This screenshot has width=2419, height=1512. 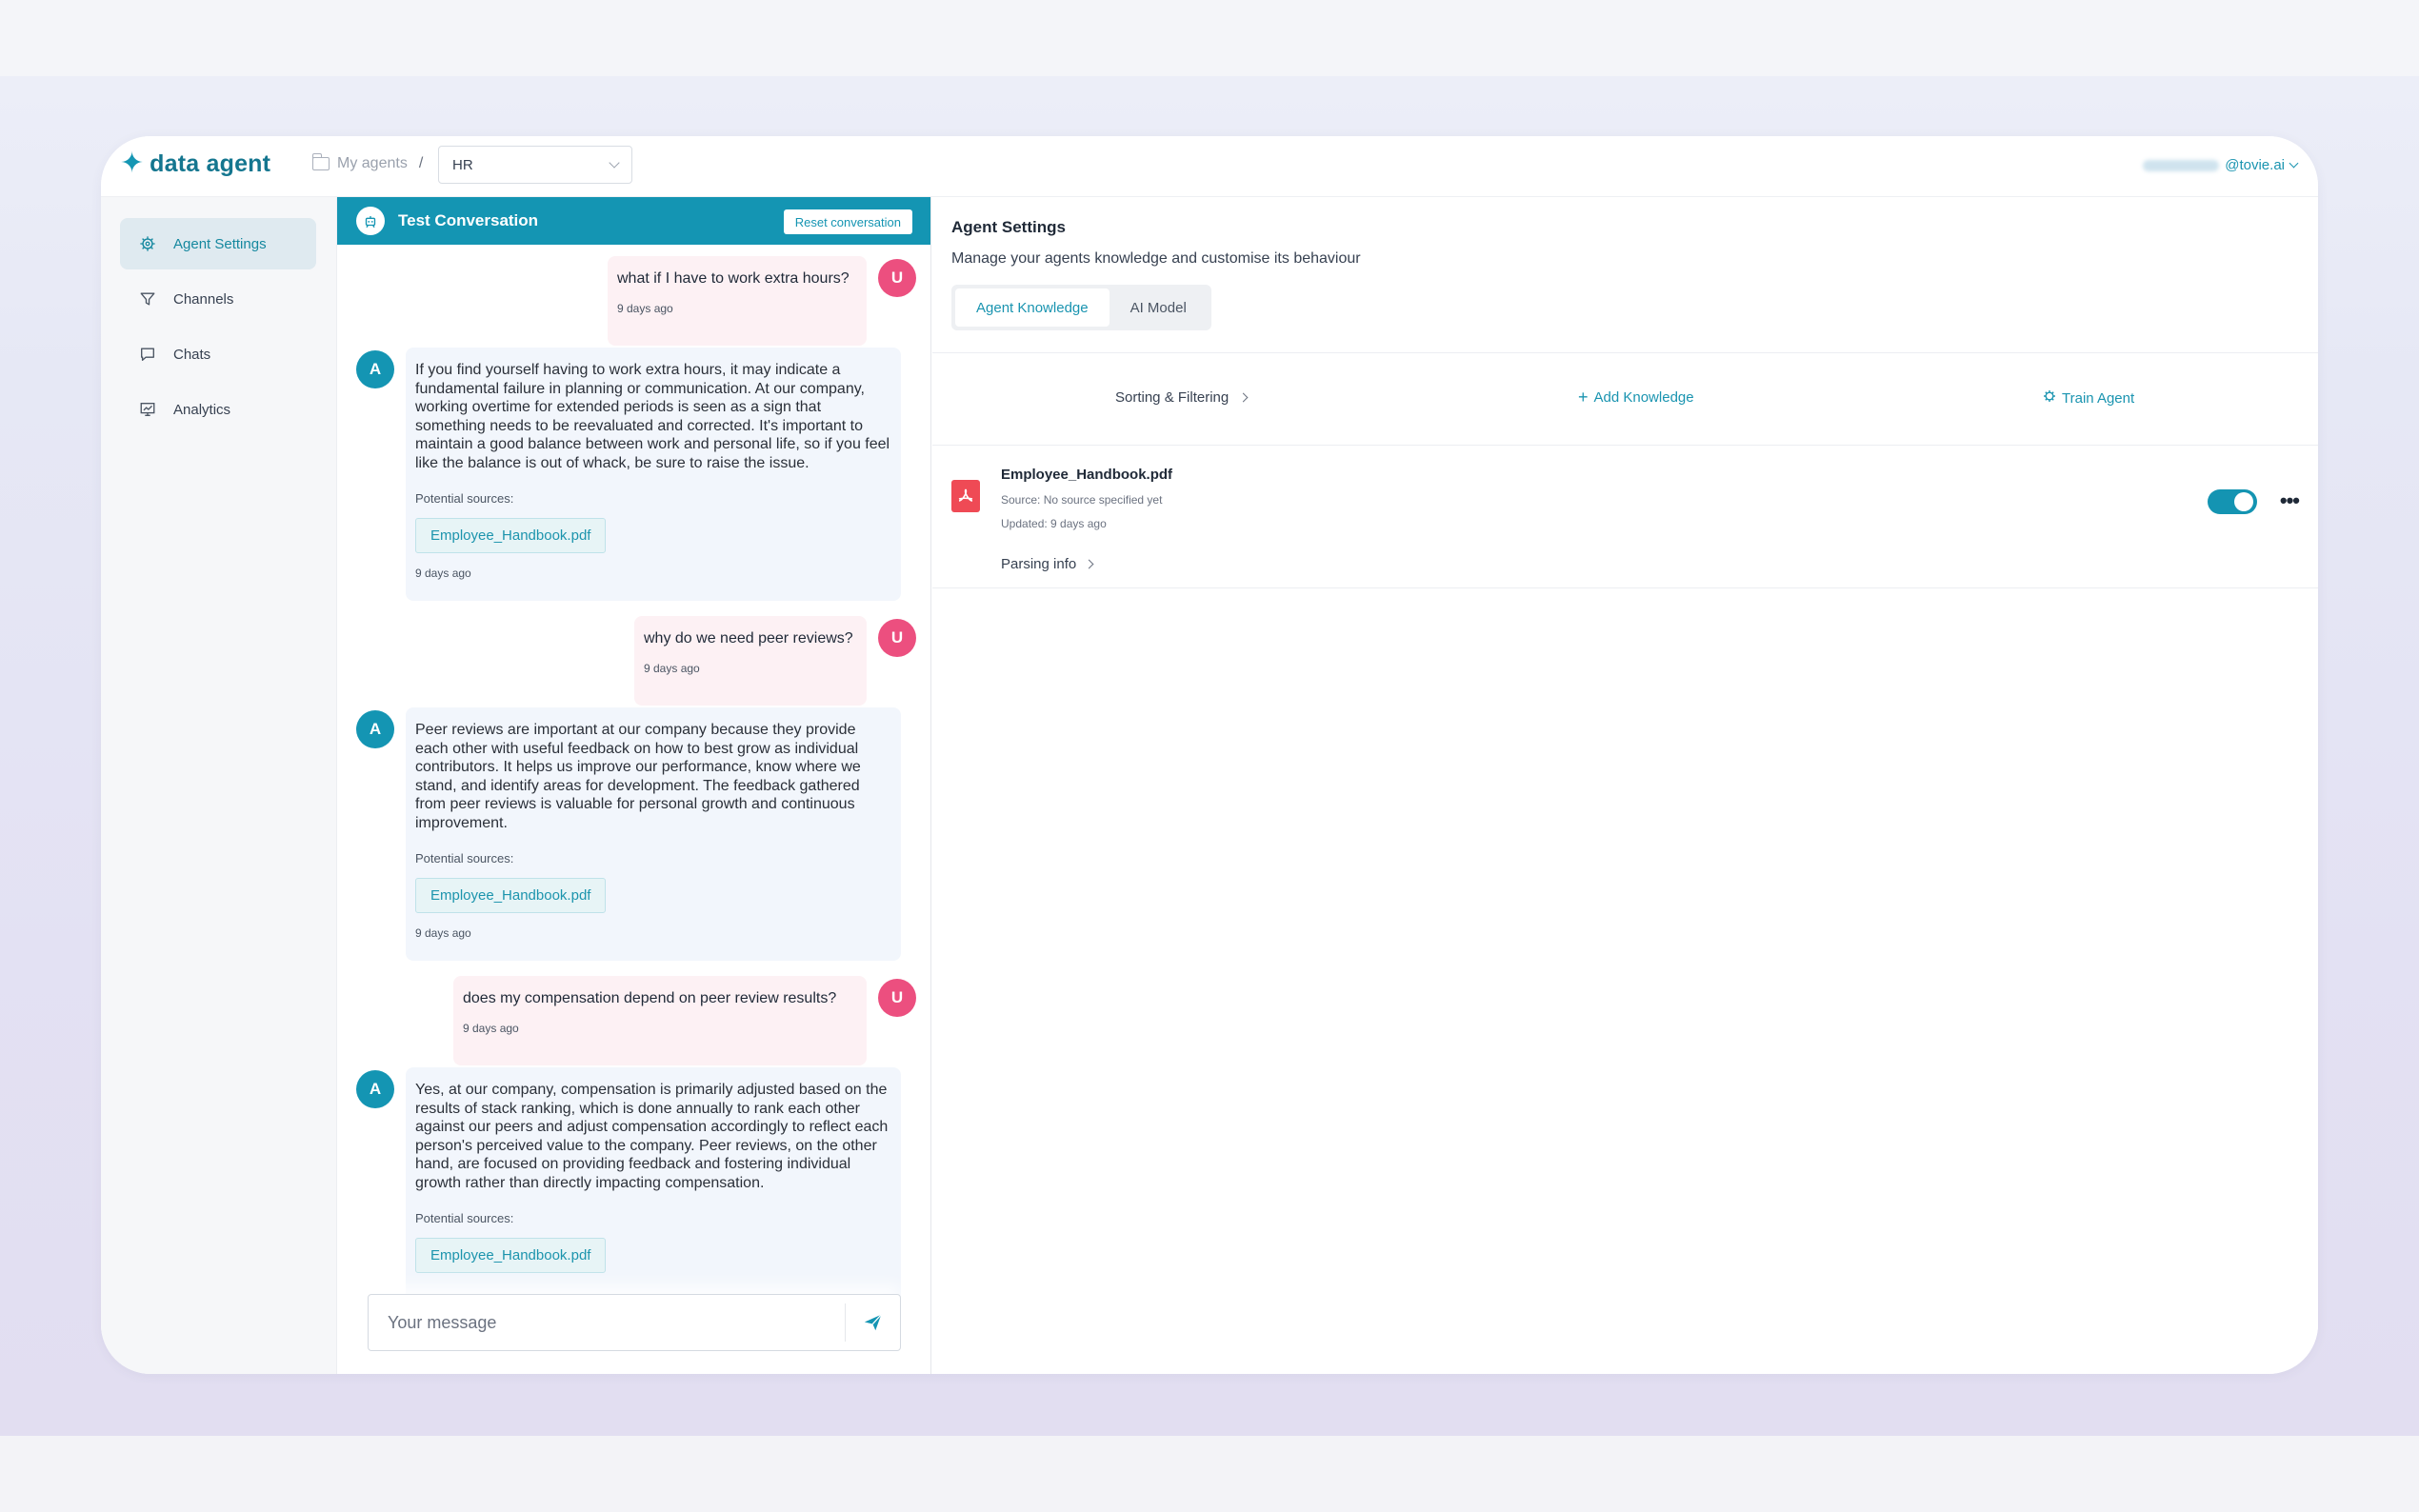 What do you see at coordinates (2255, 165) in the screenshot?
I see `account-domain: @tovie.ai` at bounding box center [2255, 165].